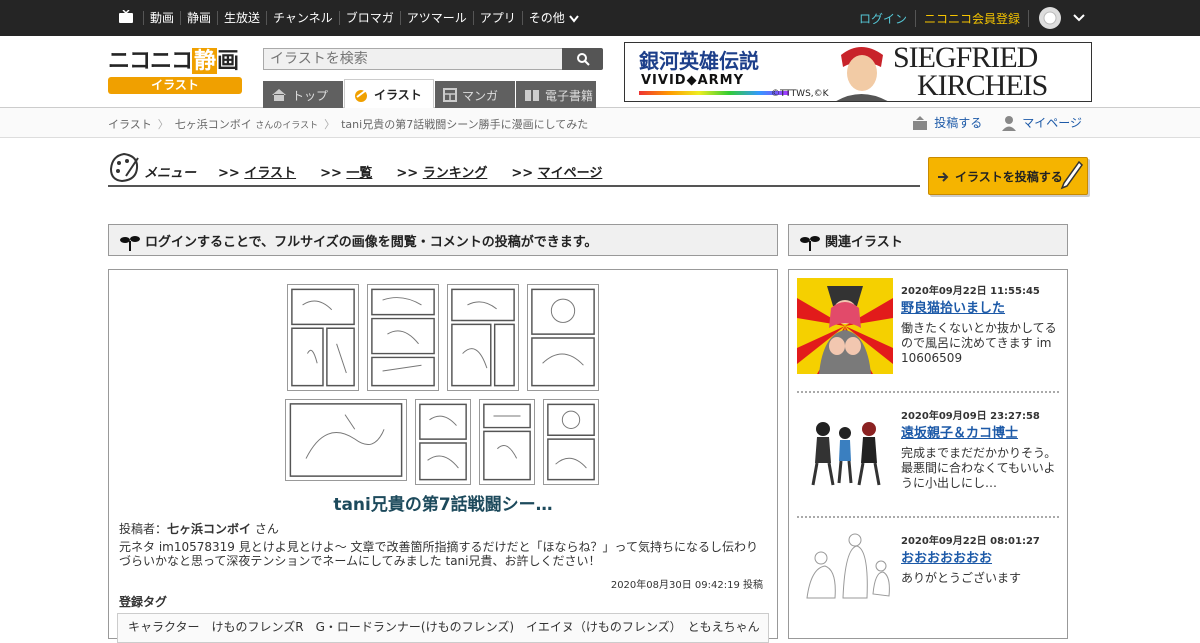 This screenshot has width=1200, height=643. What do you see at coordinates (246, 124) in the screenshot?
I see `breadcrumb-author: 七ヶ浜コンボイ さんのイラスト` at bounding box center [246, 124].